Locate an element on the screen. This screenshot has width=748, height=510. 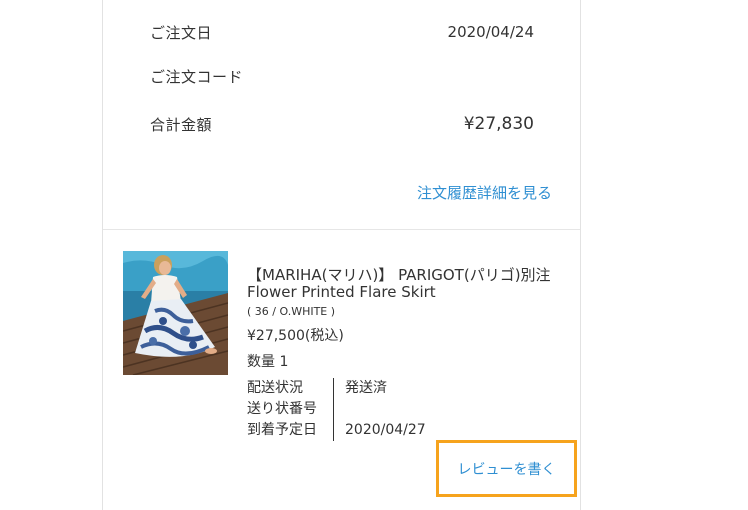
product-image is located at coordinates (175, 313).